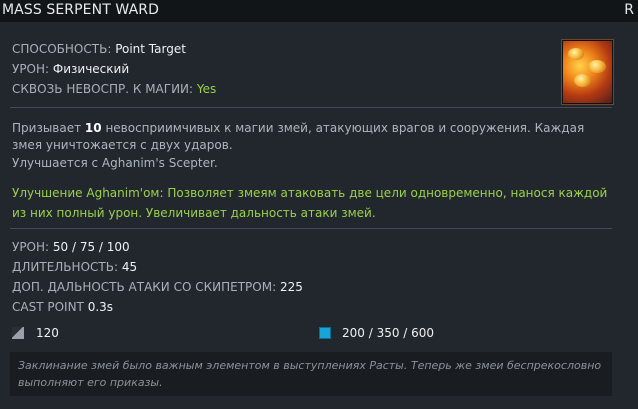 The height and width of the screenshot is (409, 638). Describe the element at coordinates (115, 163) in the screenshot. I see `scepter-upgrade-note: Улучшается с Aghanim's Scepter.` at that location.